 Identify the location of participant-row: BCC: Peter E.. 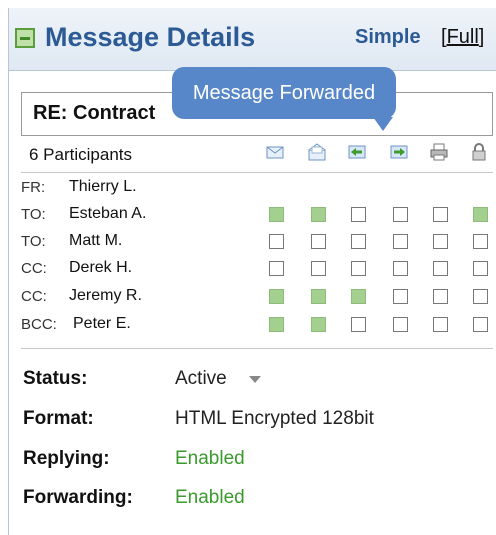
(257, 325).